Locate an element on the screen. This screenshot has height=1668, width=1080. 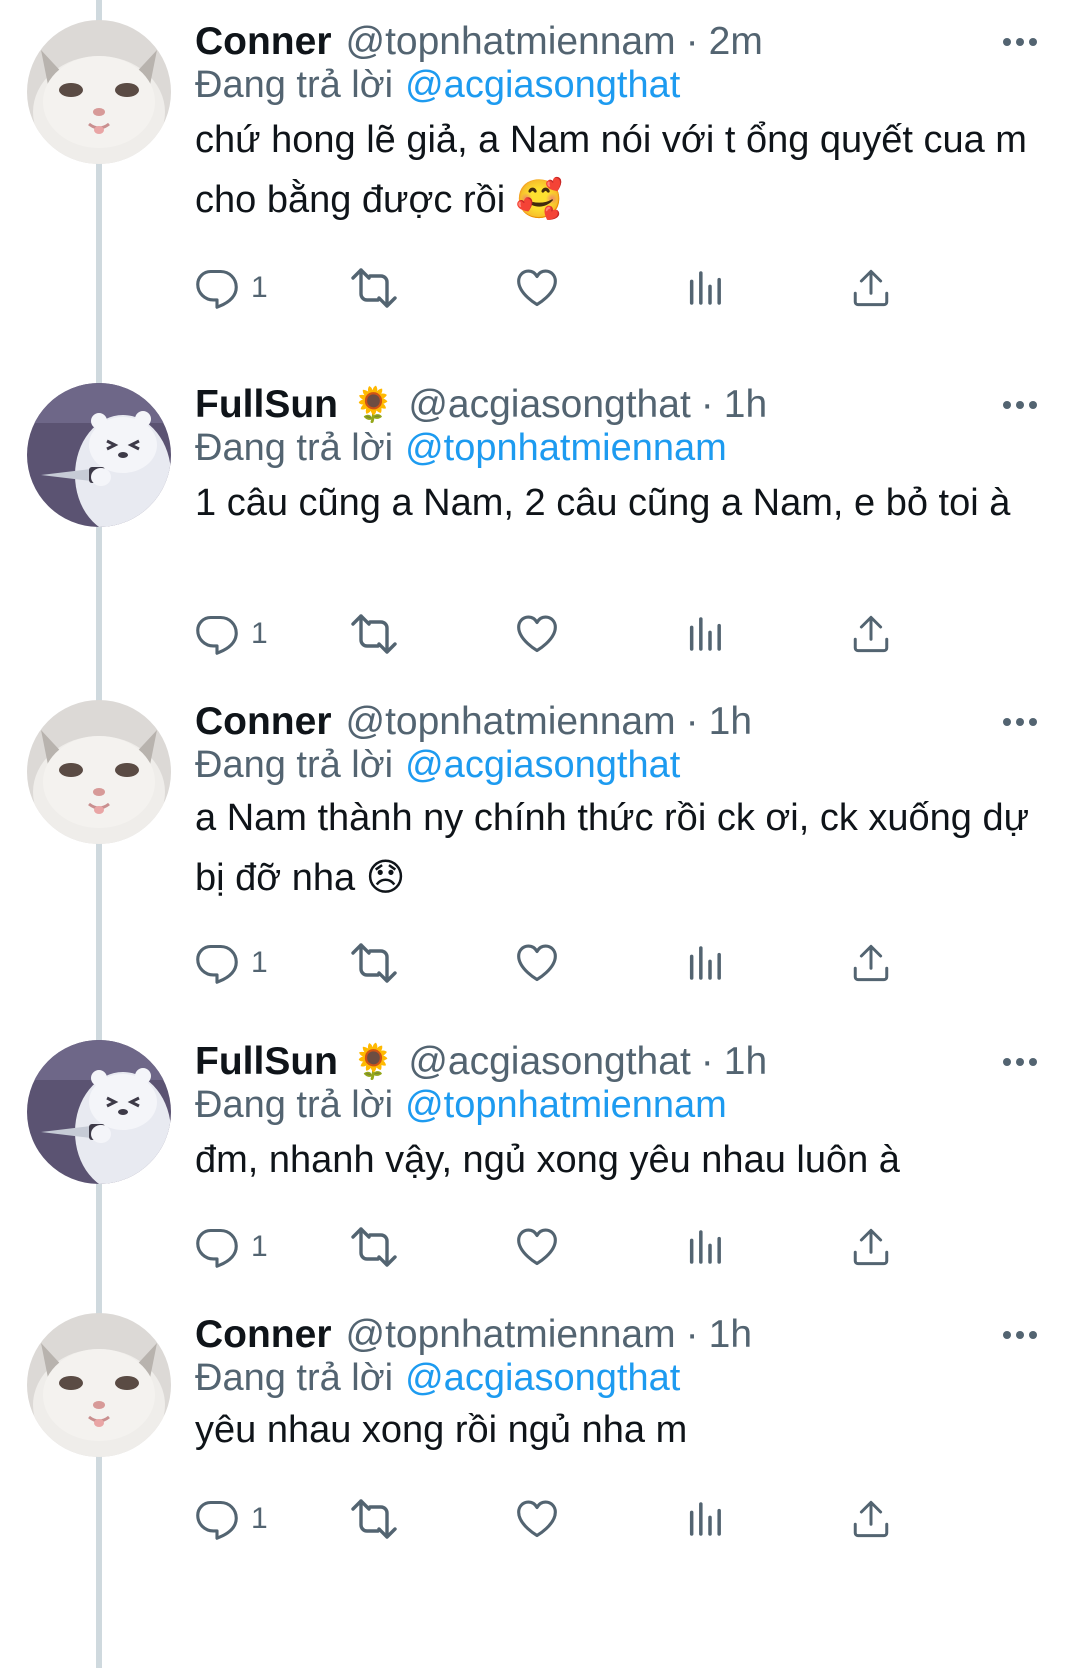
tweet-text: yêu nhau xong rồi ngủ nha m is located at coordinates (441, 1430).